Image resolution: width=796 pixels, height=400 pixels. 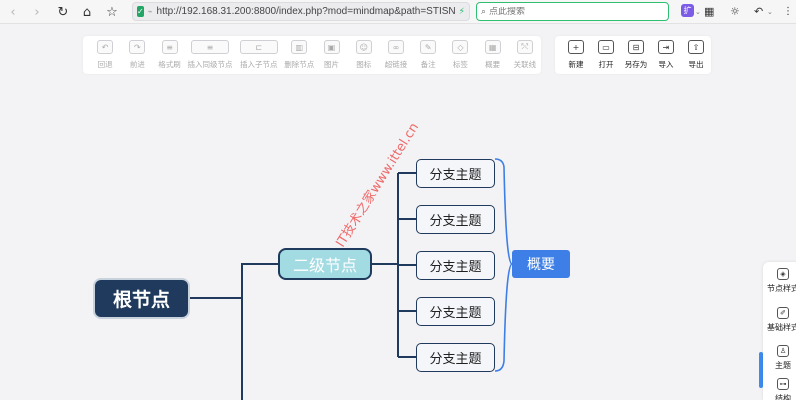 What do you see at coordinates (783, 274) in the screenshot?
I see `node-style-icon: ◈` at bounding box center [783, 274].